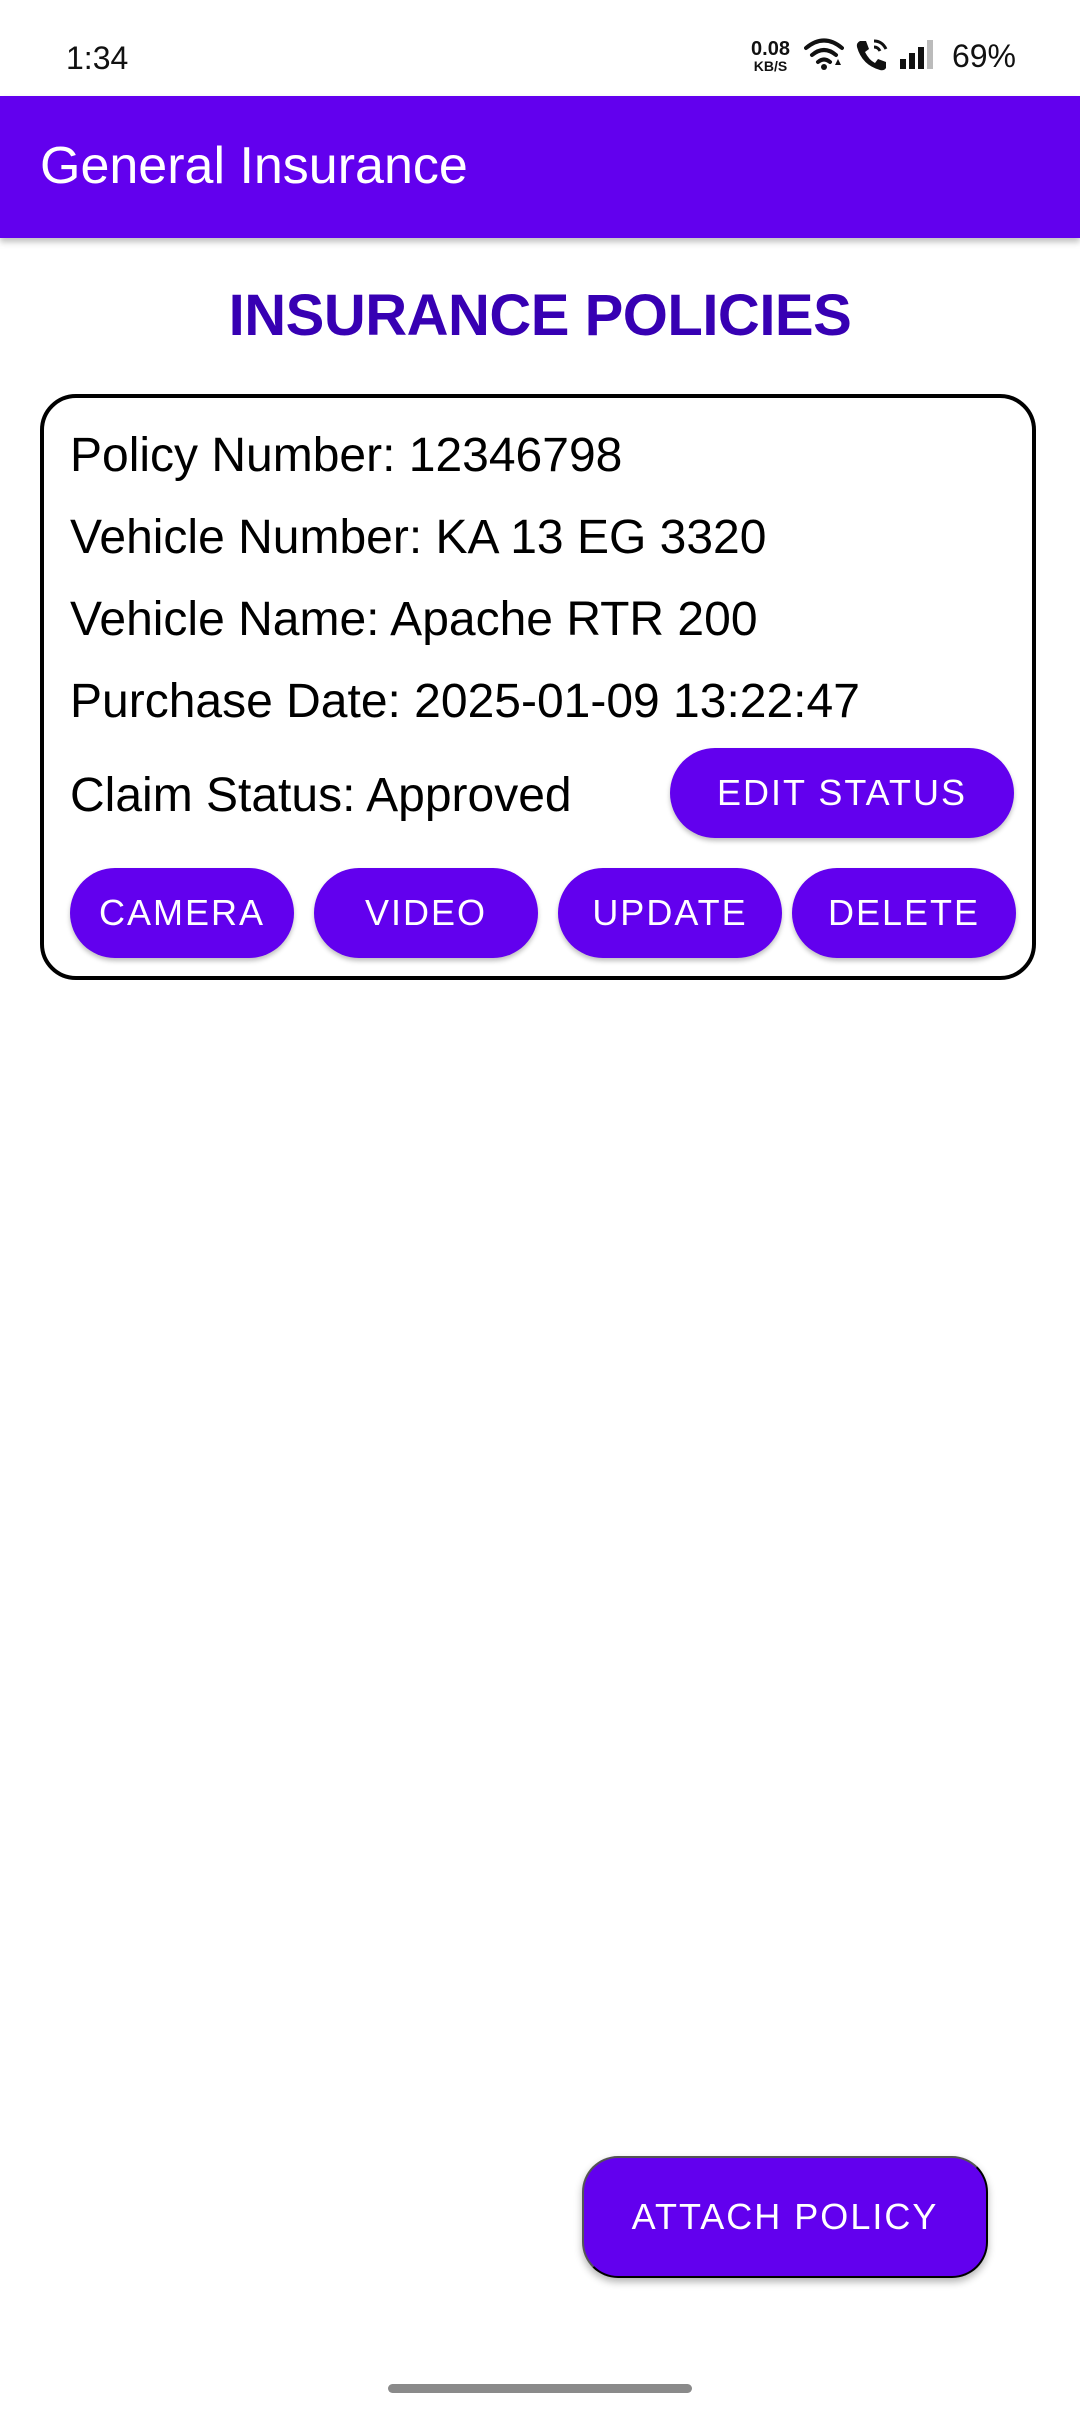  What do you see at coordinates (540, 315) in the screenshot?
I see `page-title: INSURANCE POLICIES` at bounding box center [540, 315].